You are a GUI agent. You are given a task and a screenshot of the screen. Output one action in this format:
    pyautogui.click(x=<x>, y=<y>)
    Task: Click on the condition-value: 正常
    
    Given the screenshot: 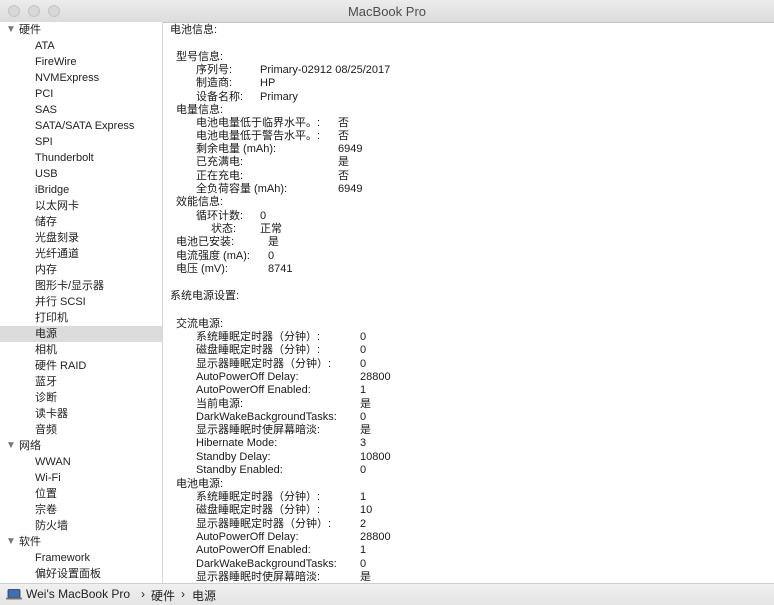 What is the action you would take?
    pyautogui.click(x=271, y=229)
    